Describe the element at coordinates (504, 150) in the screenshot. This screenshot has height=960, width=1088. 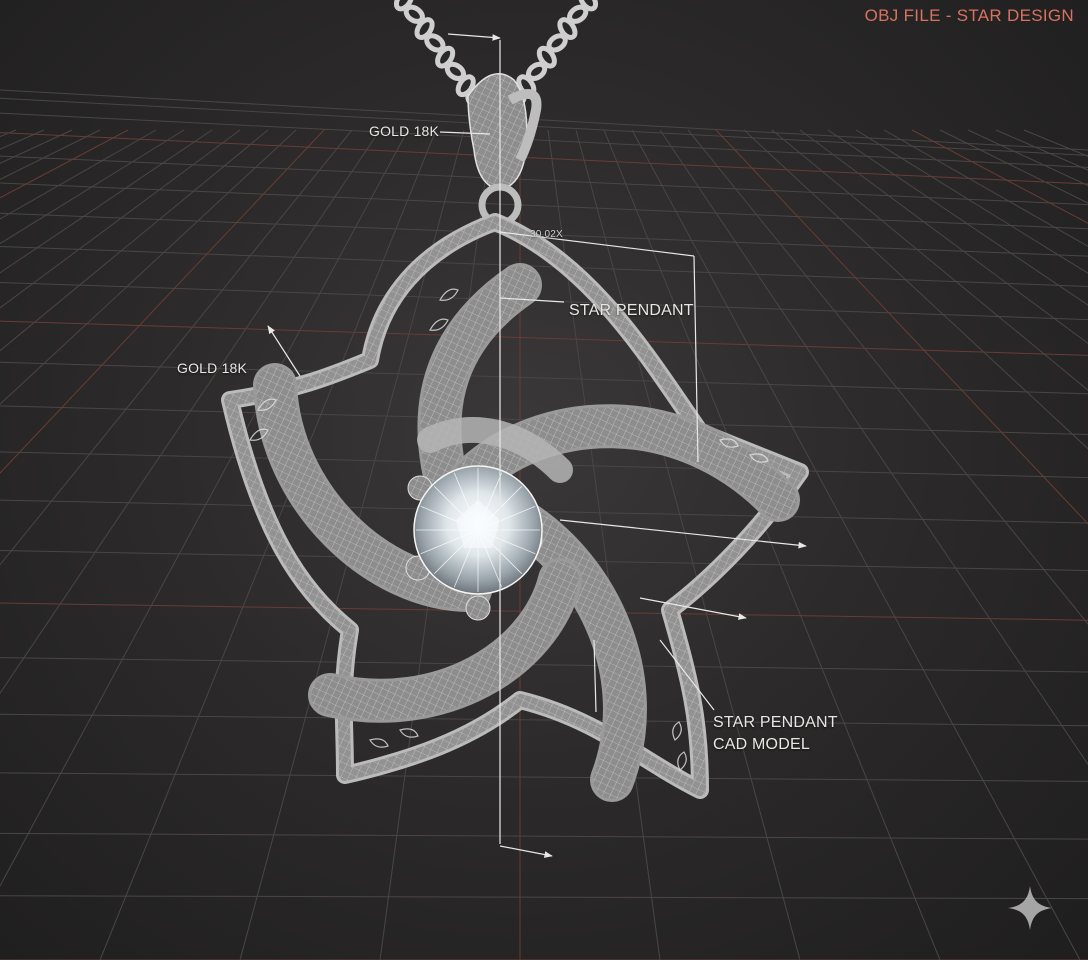
I see `bail` at that location.